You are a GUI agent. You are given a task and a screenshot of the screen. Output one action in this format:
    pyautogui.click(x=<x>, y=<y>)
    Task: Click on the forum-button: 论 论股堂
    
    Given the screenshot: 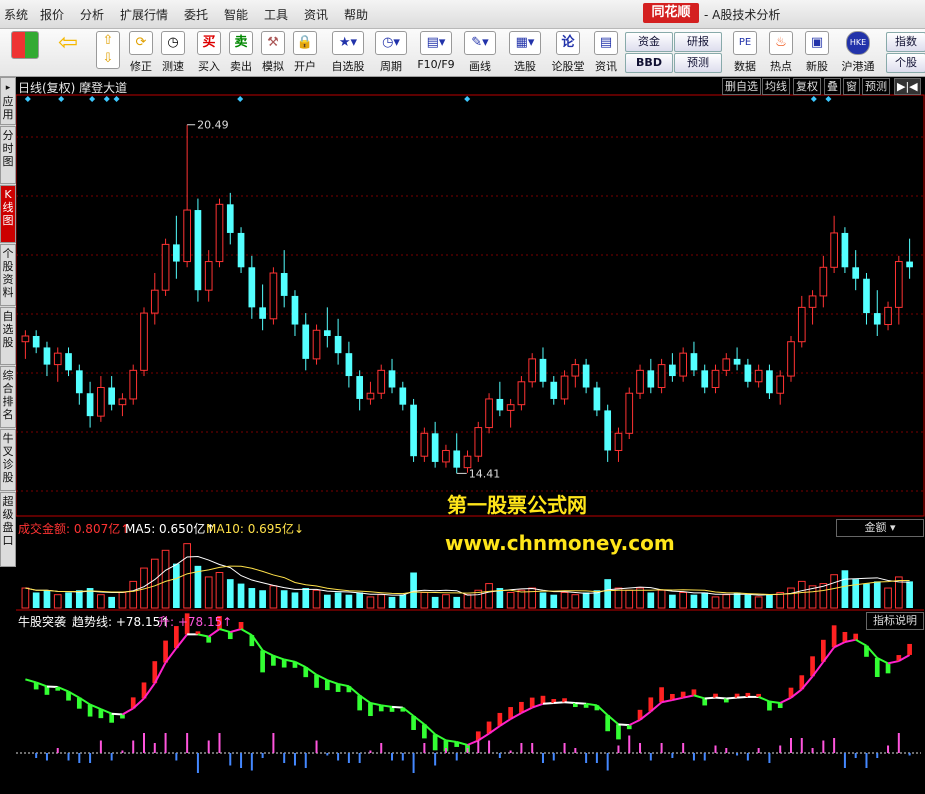 What is the action you would take?
    pyautogui.click(x=568, y=52)
    